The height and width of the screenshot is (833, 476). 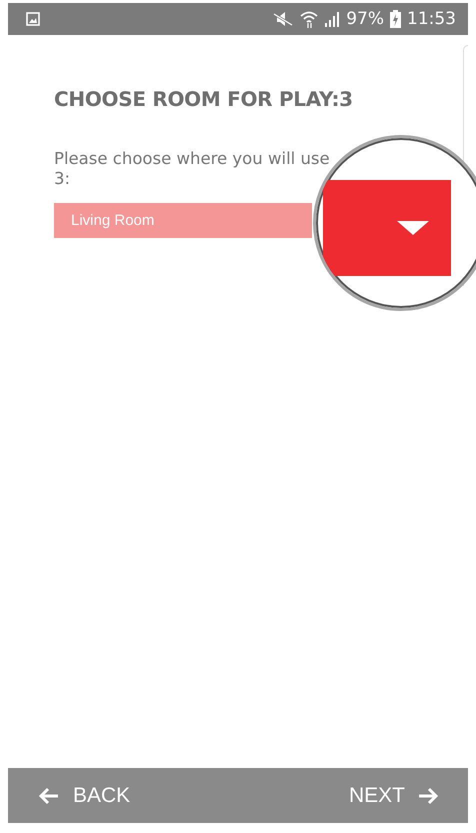 I want to click on image-notification-icon, so click(x=33, y=19).